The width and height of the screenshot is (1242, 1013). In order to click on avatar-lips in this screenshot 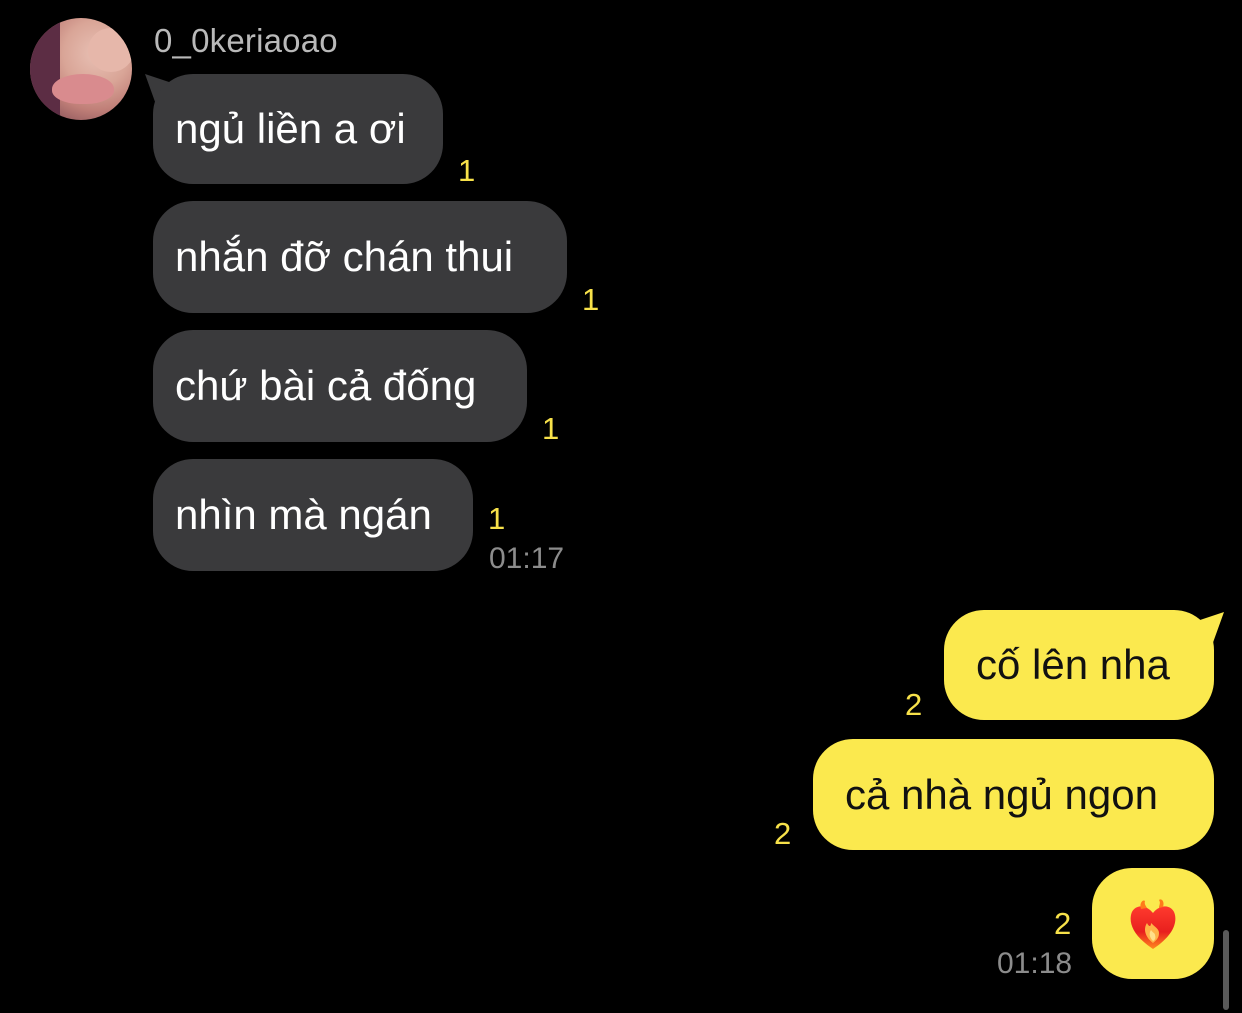, I will do `click(83, 89)`.